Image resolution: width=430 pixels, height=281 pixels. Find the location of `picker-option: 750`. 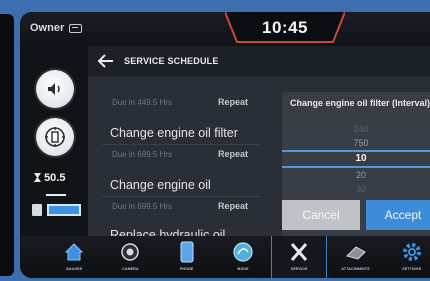

picker-option: 750 is located at coordinates (356, 143).